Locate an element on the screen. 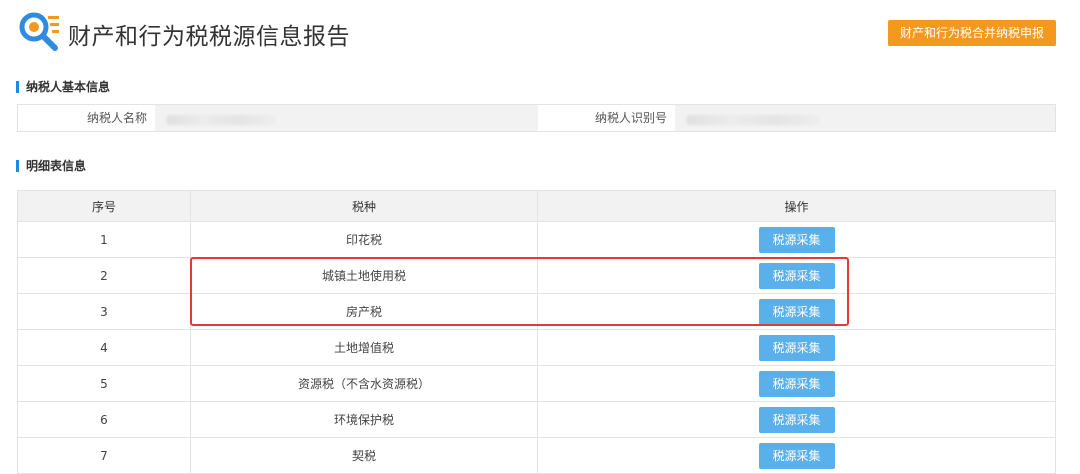  row-tax: 环境保护税 is located at coordinates (364, 419).